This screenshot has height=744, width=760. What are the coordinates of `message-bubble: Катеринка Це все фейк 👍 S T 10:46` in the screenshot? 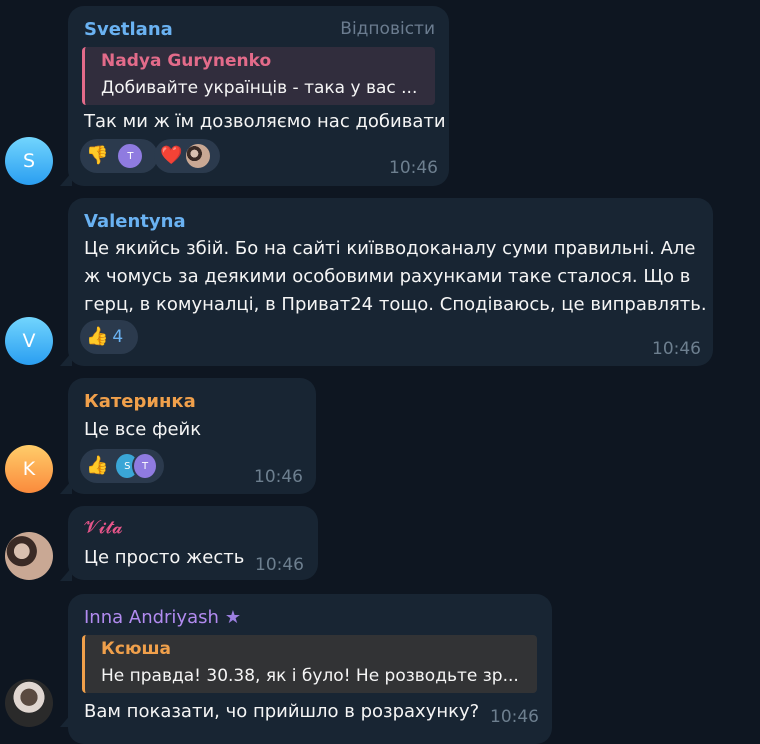 It's located at (192, 436).